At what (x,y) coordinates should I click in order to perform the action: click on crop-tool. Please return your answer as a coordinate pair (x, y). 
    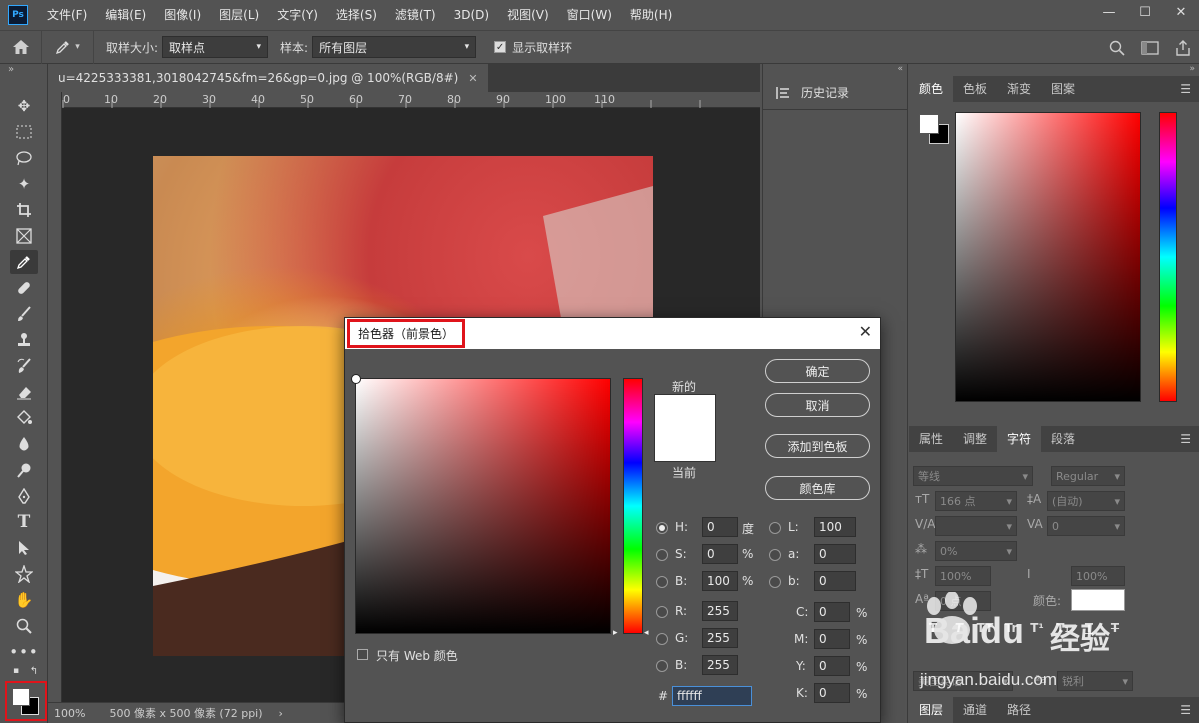
    Looking at the image, I should click on (24, 210).